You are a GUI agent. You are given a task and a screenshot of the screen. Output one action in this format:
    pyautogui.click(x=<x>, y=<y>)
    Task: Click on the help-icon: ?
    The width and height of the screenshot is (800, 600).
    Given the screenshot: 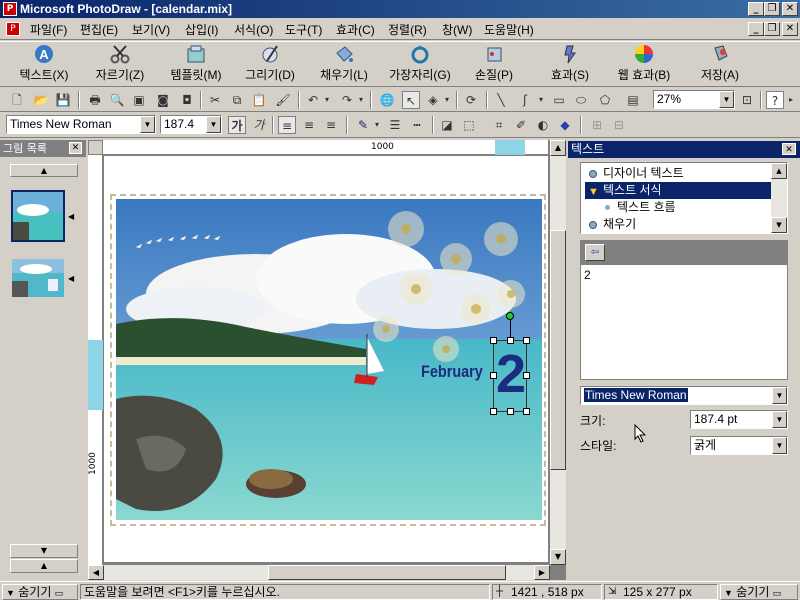 What is the action you would take?
    pyautogui.click(x=775, y=100)
    